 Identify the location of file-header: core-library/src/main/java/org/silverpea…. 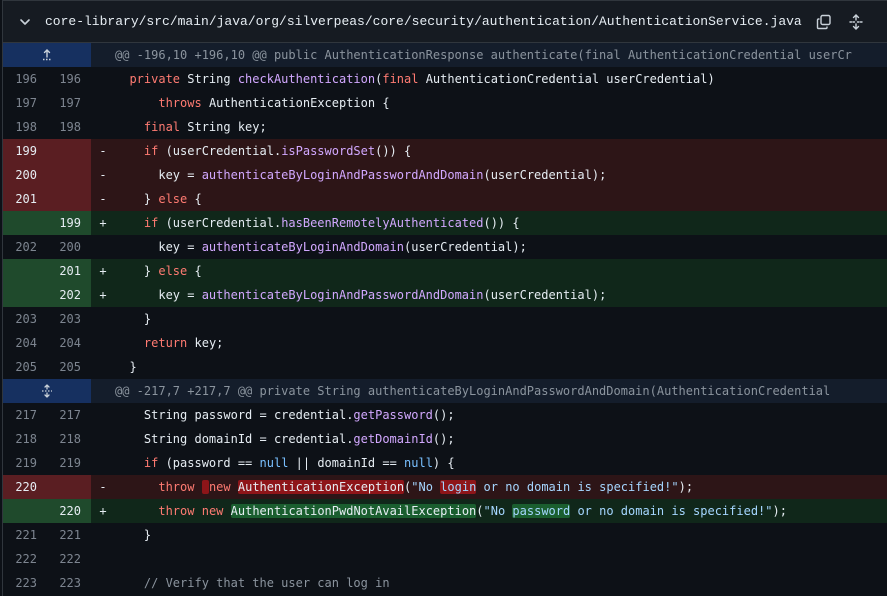
(445, 22).